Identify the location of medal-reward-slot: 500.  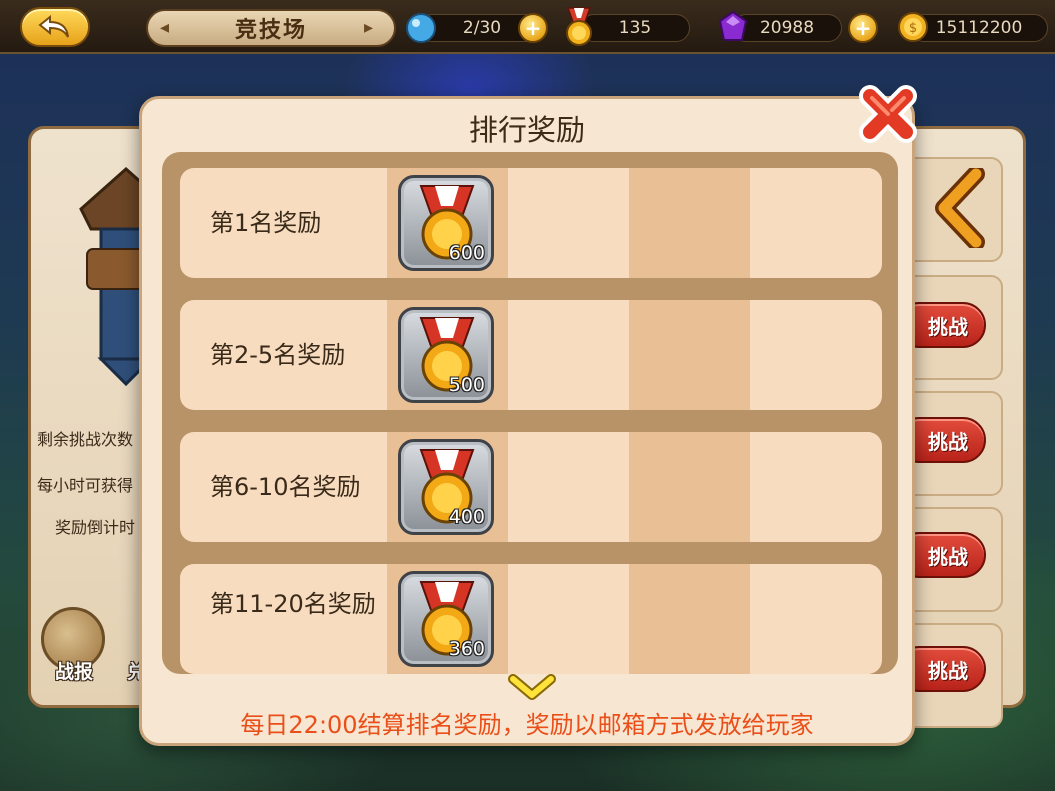
(446, 355).